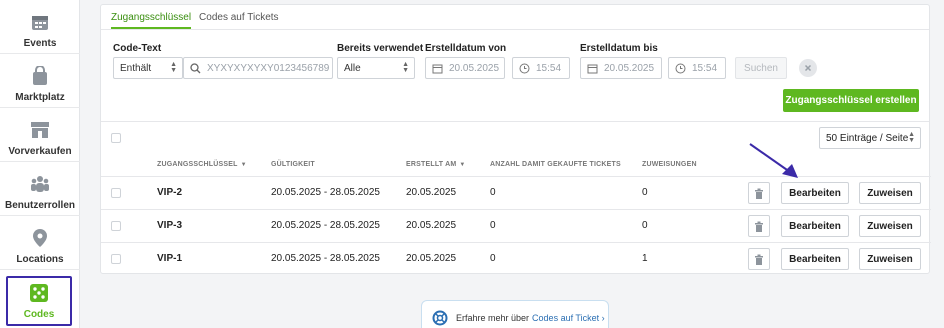  What do you see at coordinates (705, 68) in the screenshot?
I see `to-time-value: 15:54` at bounding box center [705, 68].